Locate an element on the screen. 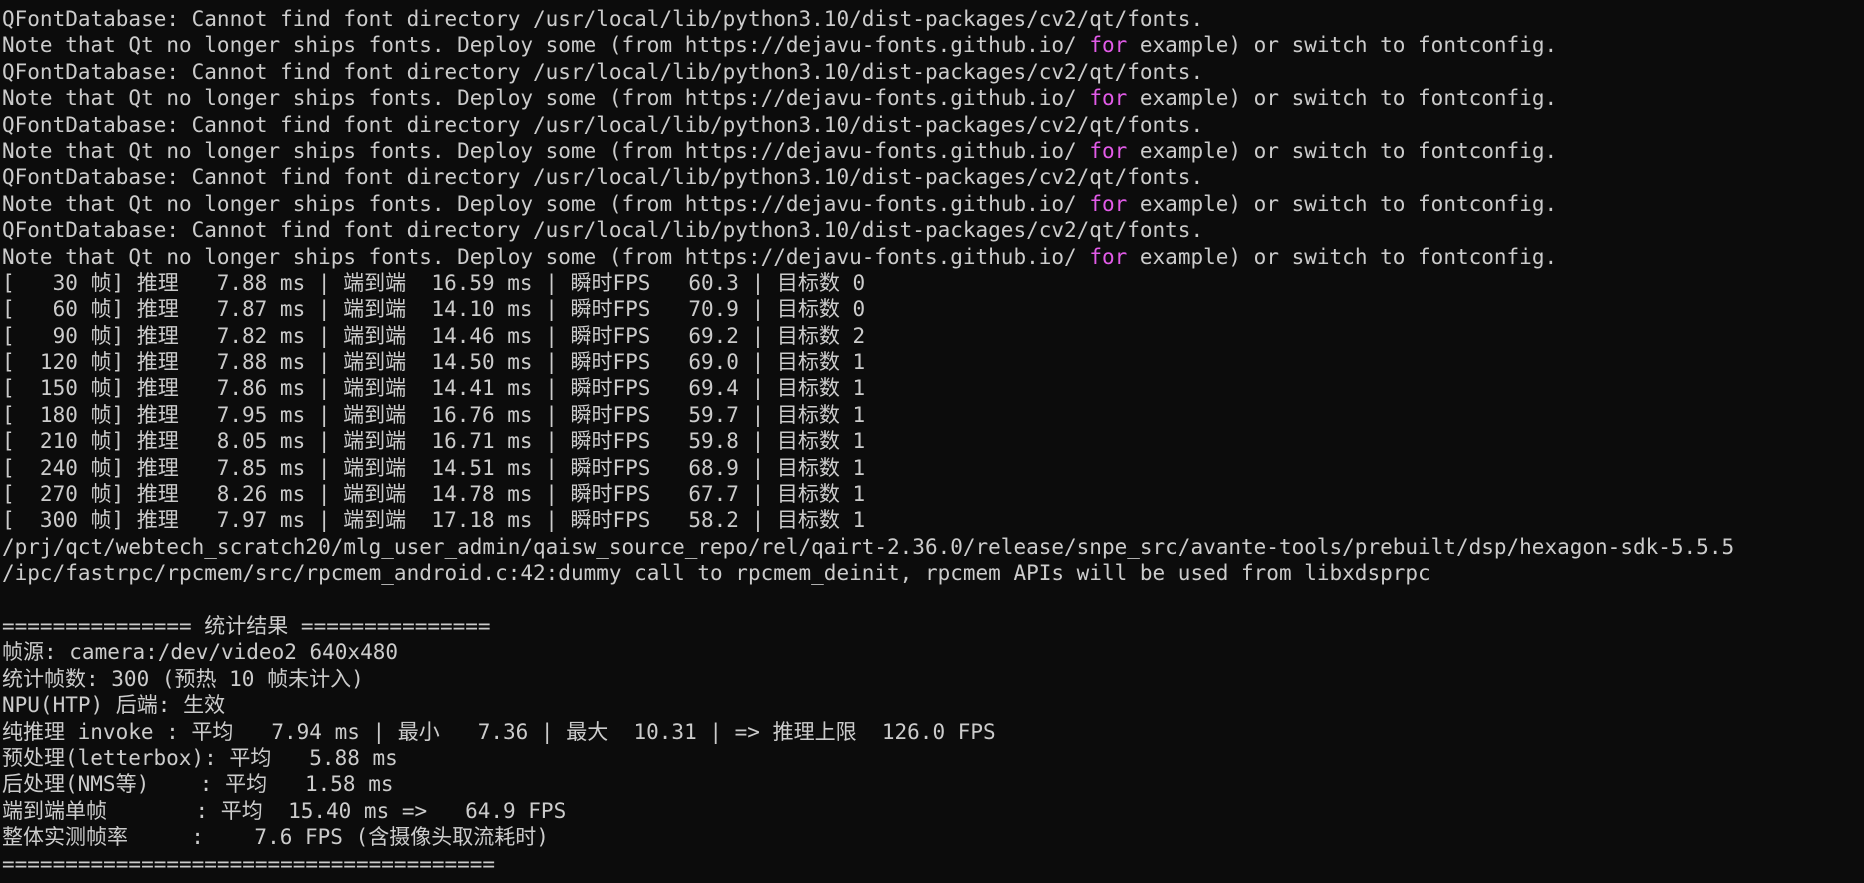 The width and height of the screenshot is (1864, 883). output-text: NPU(HTP) 后端: 生效 is located at coordinates (114, 705).